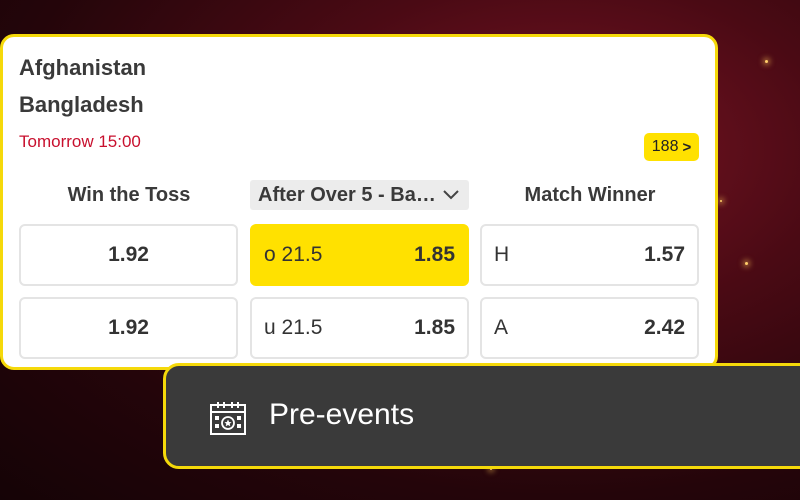 Image resolution: width=800 pixels, height=500 pixels. What do you see at coordinates (359, 255) in the screenshot?
I see `odds-button-over: o 21.5 1.85` at bounding box center [359, 255].